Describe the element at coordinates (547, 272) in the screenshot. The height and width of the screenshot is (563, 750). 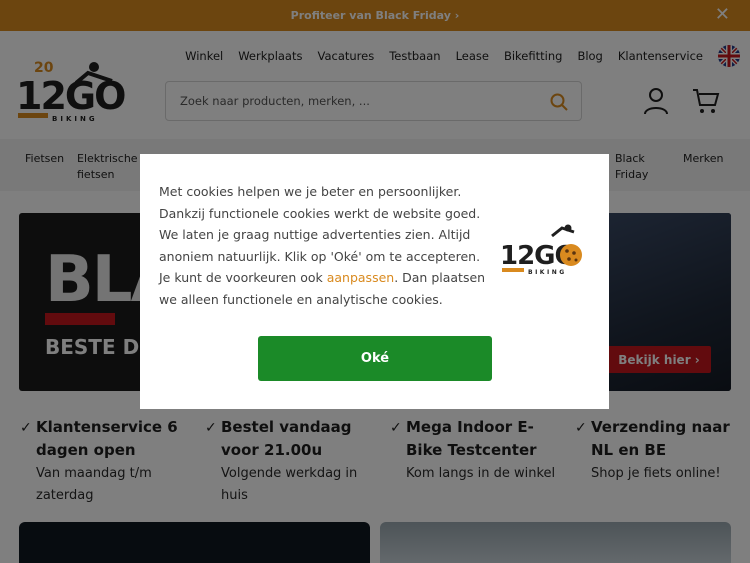
I see `logo-sub: BIKING` at that location.